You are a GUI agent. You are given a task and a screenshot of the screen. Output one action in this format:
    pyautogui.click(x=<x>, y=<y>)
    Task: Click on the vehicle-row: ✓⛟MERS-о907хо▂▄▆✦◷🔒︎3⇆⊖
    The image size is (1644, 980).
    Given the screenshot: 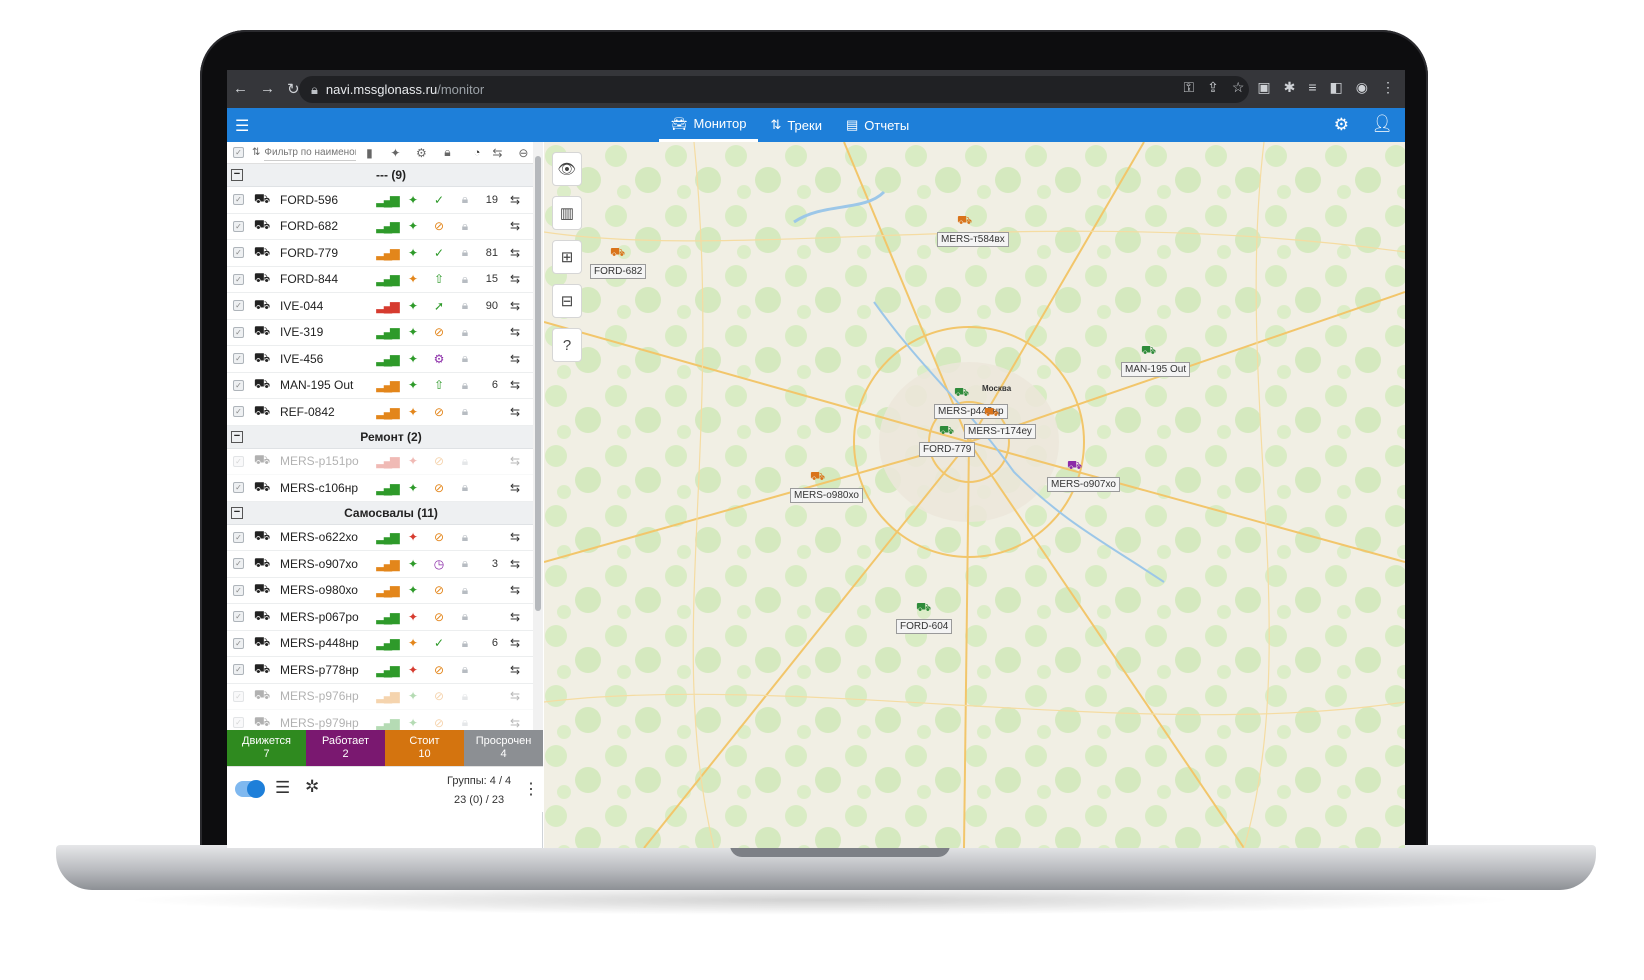 What is the action you would take?
    pyautogui.click(x=380, y=564)
    